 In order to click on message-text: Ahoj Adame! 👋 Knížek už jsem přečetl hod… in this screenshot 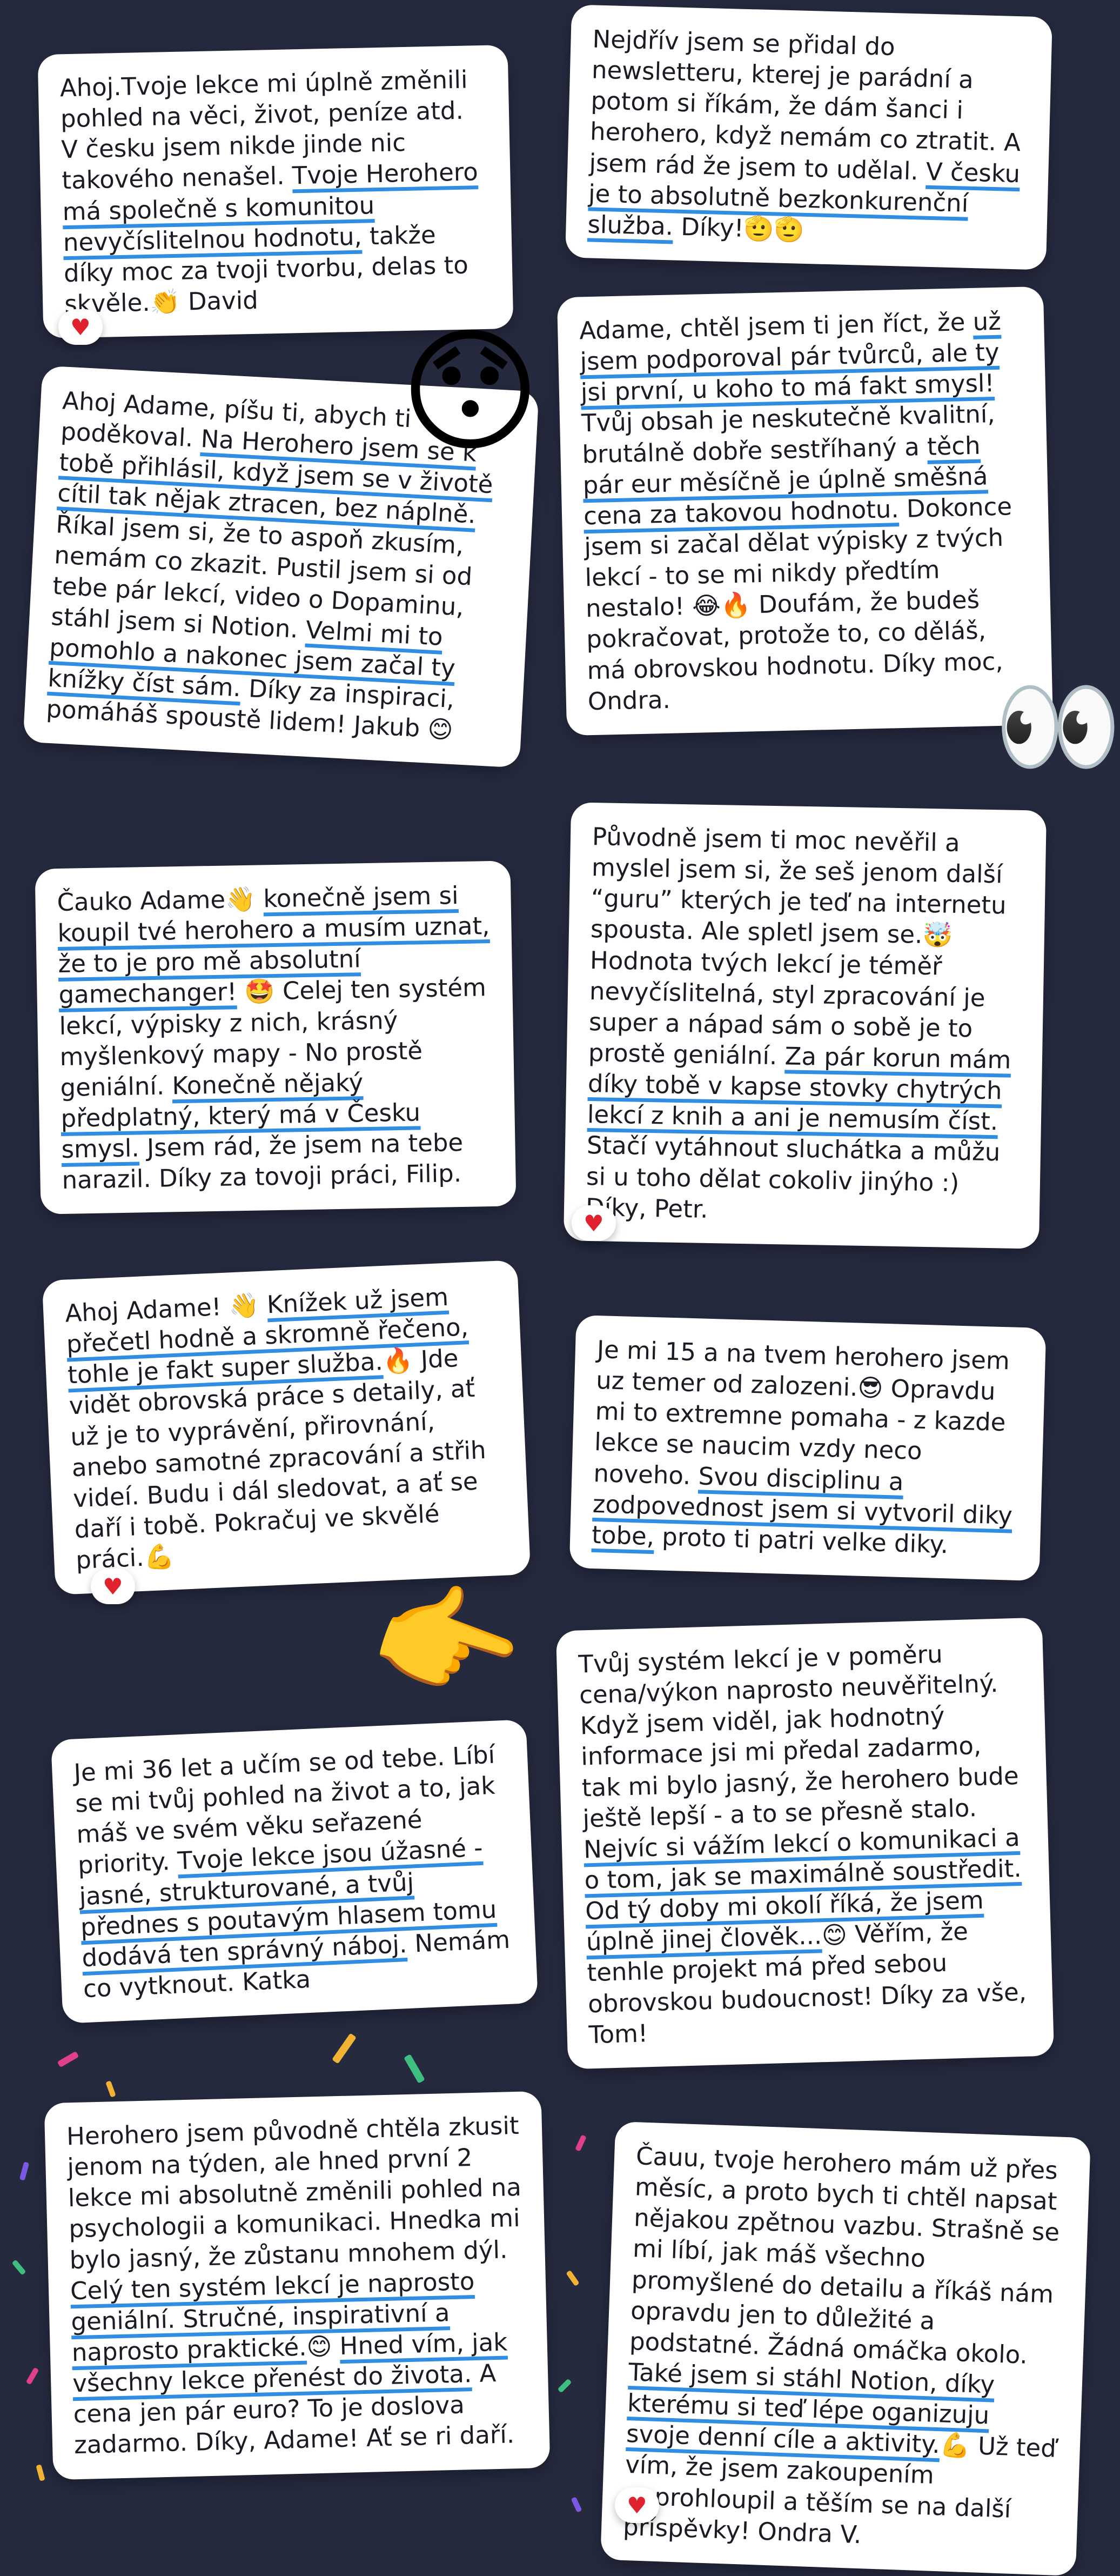, I will do `click(276, 1428)`.